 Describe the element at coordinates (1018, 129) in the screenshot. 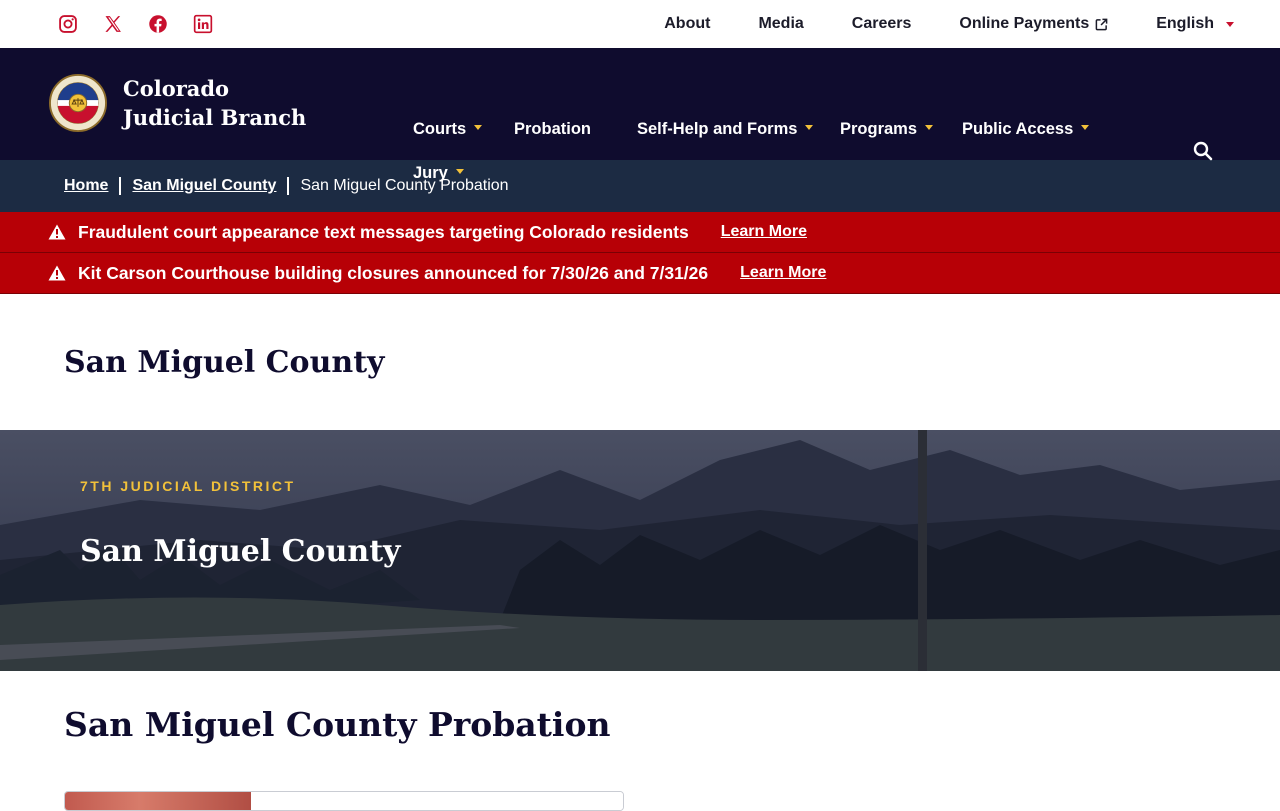

I see `nav-public-access-label: Public Access` at that location.